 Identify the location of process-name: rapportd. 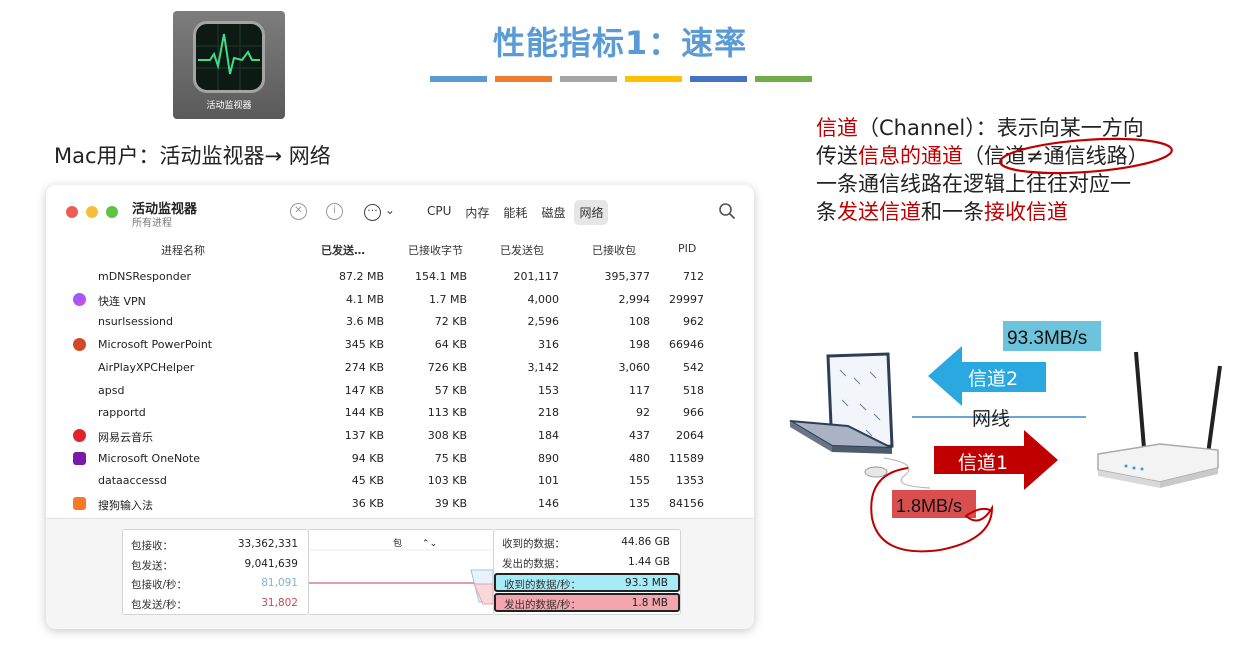
(122, 413).